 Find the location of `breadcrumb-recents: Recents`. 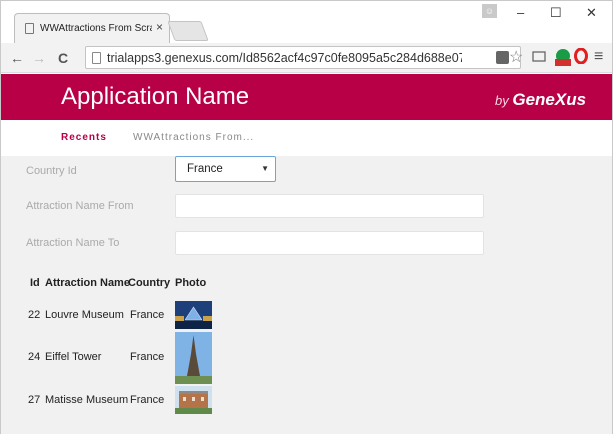

breadcrumb-recents: Recents is located at coordinates (84, 137).